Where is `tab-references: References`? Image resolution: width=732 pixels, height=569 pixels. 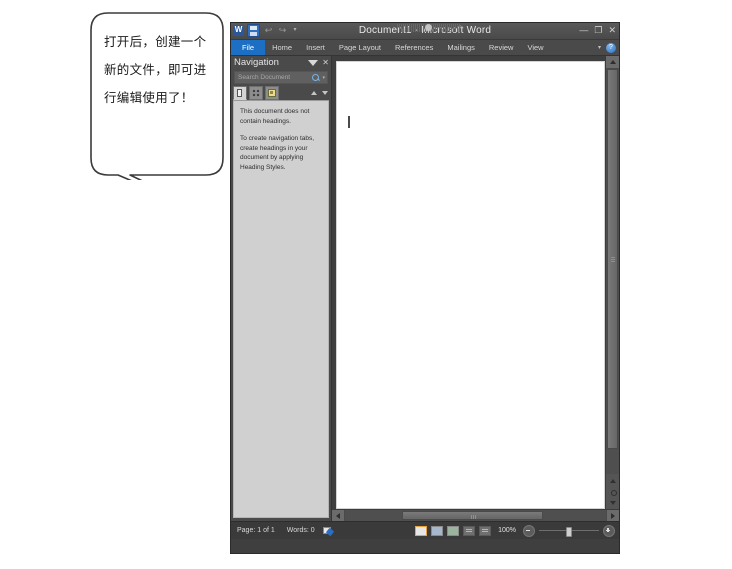 tab-references: References is located at coordinates (414, 47).